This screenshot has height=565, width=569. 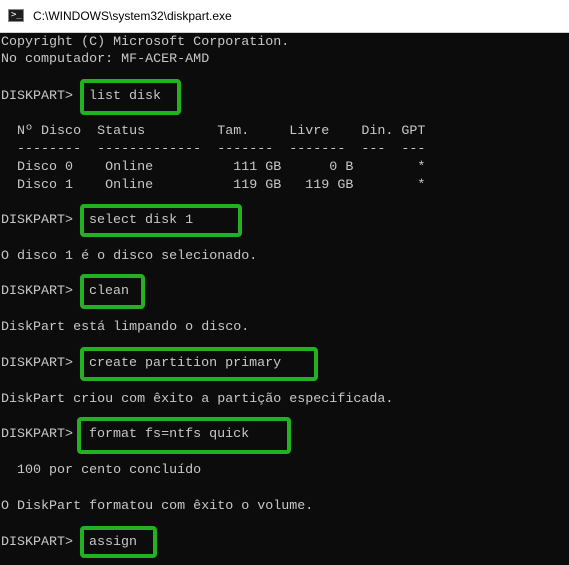 What do you see at coordinates (125, 327) in the screenshot?
I see `message-cleaning: DiskPart está limpando o disco.` at bounding box center [125, 327].